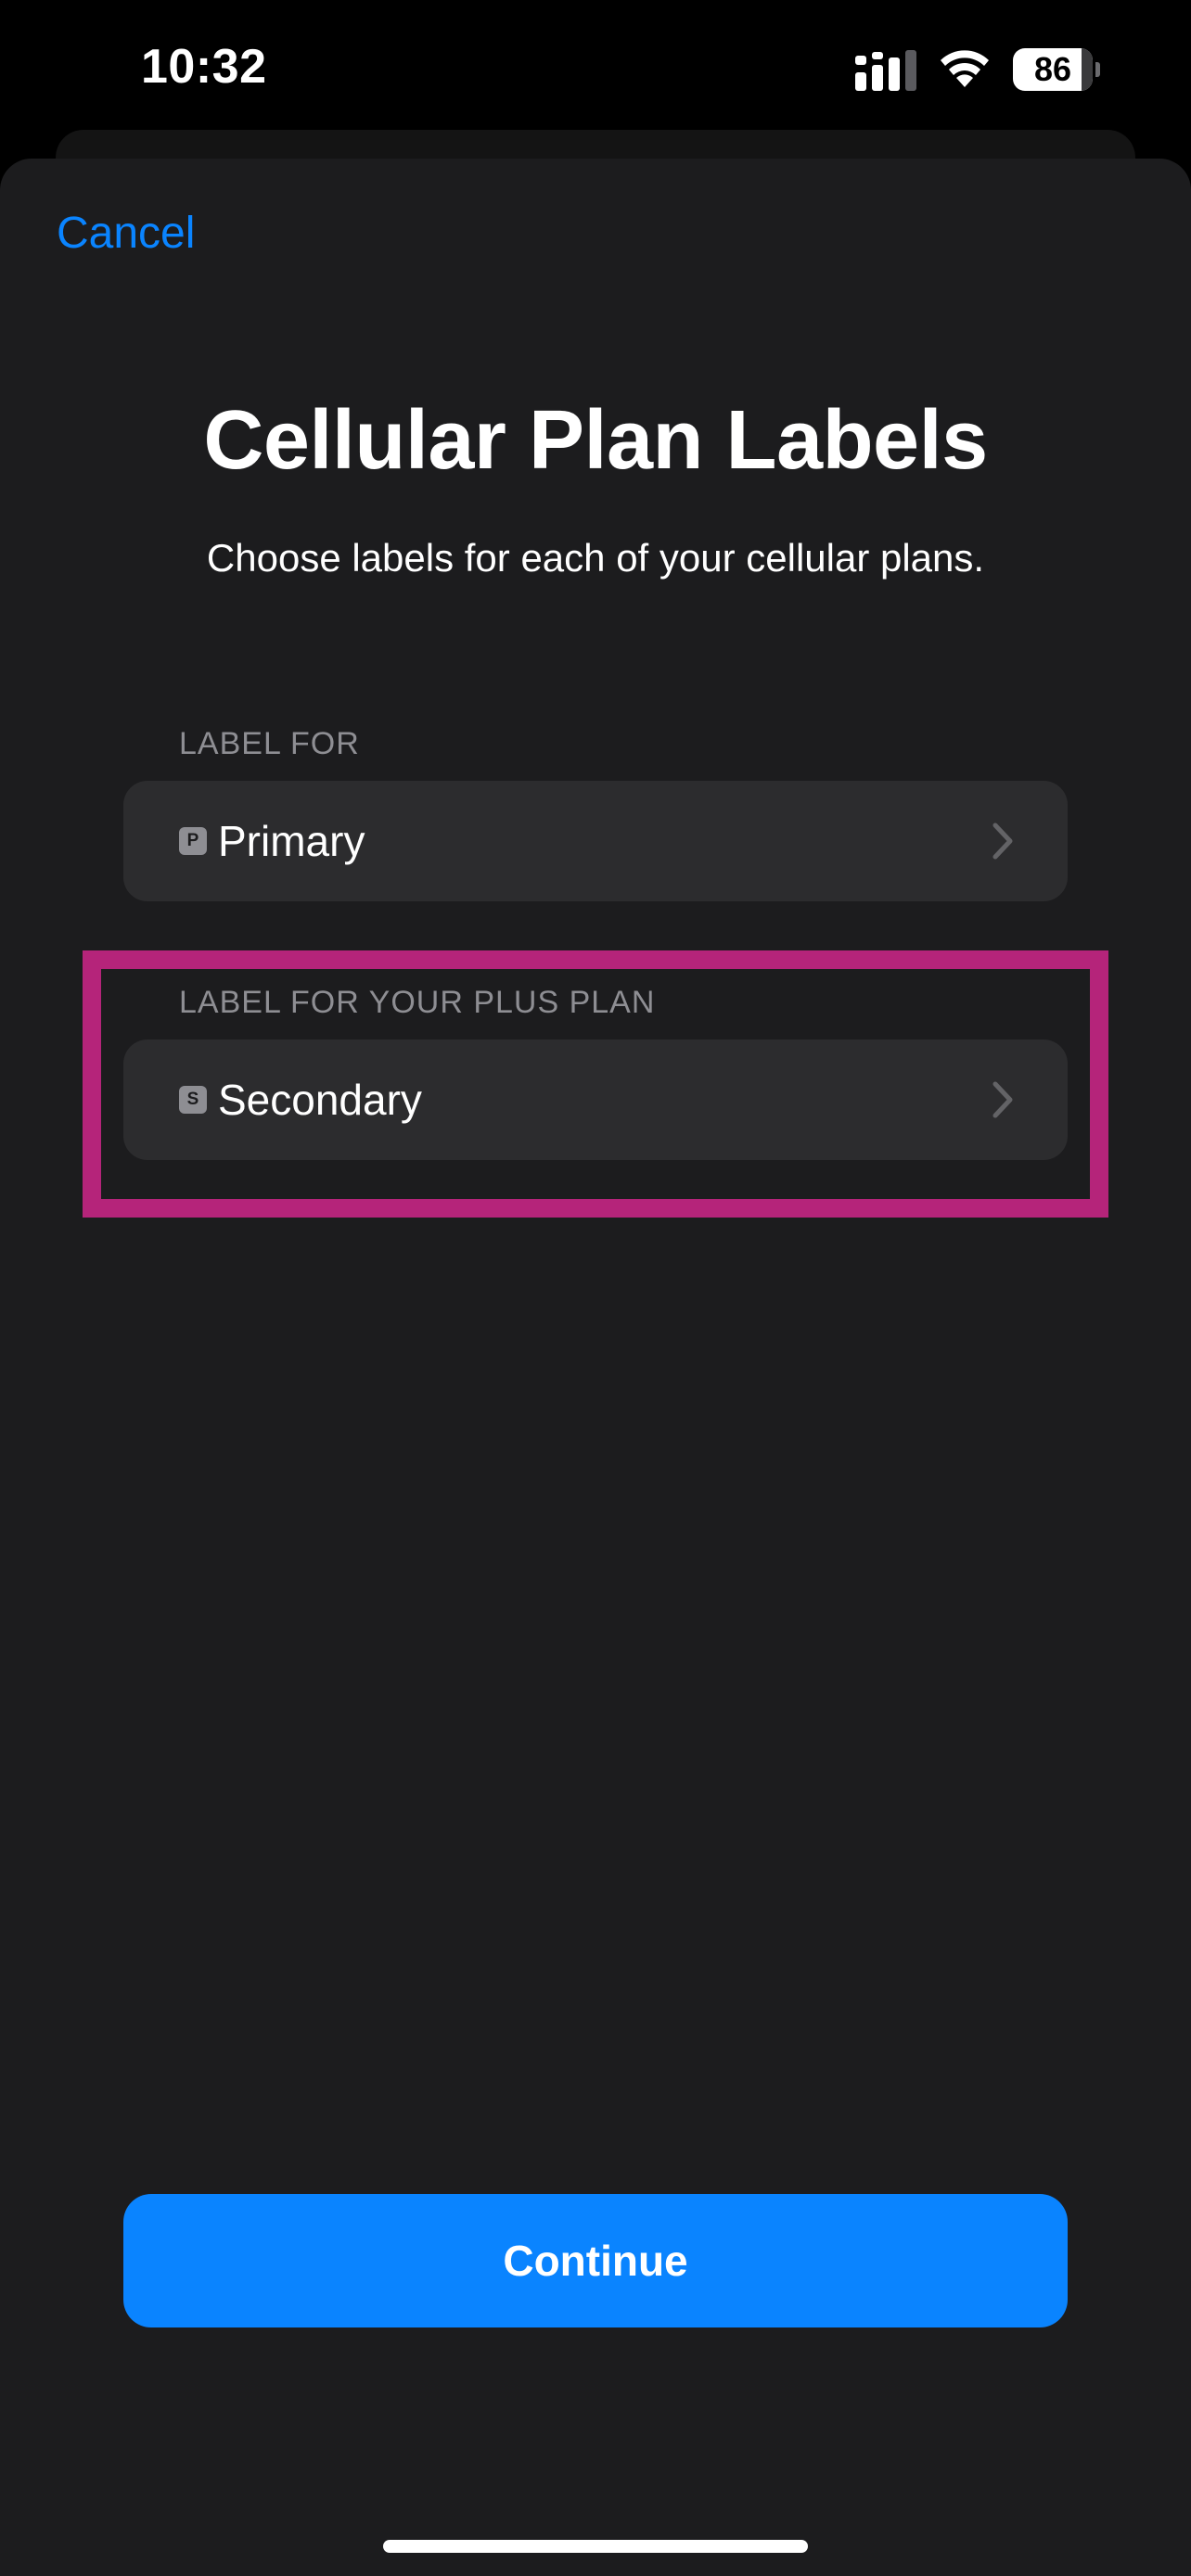 Image resolution: width=1191 pixels, height=2576 pixels. I want to click on chevron-right-icon, so click(1003, 841).